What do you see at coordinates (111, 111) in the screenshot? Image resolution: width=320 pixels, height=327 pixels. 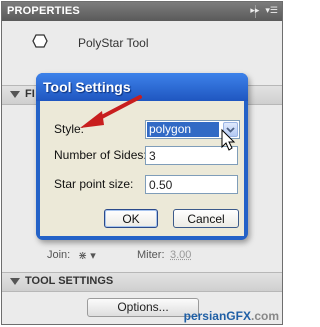 I see `red-annotation-arrow-icon` at bounding box center [111, 111].